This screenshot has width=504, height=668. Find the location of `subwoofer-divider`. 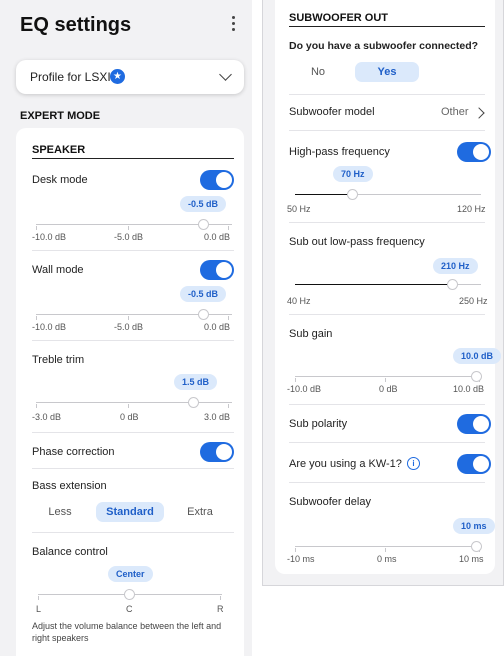

subwoofer-divider is located at coordinates (387, 26).